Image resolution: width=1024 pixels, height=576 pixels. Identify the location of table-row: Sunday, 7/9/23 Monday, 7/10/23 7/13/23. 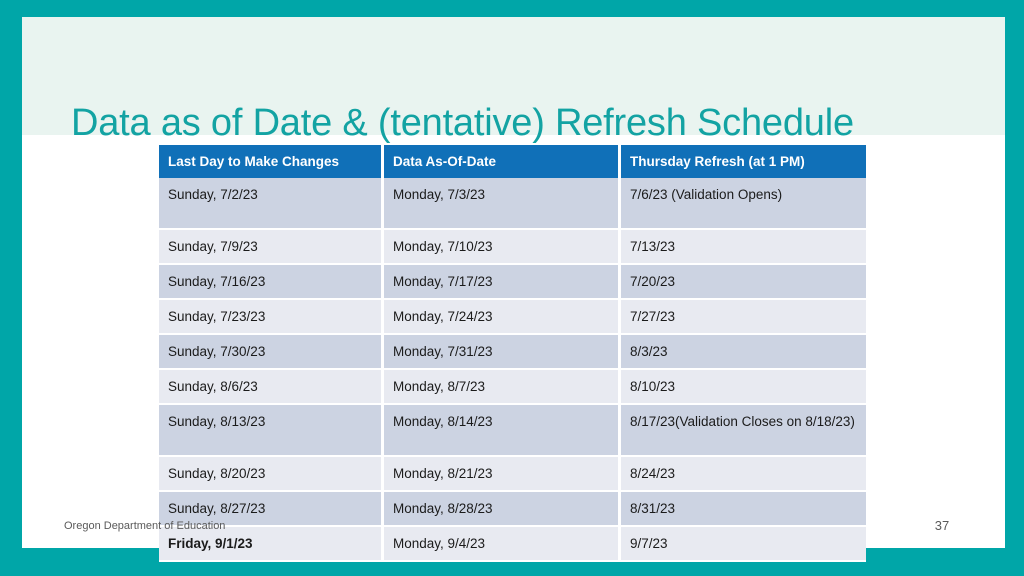
(512, 247).